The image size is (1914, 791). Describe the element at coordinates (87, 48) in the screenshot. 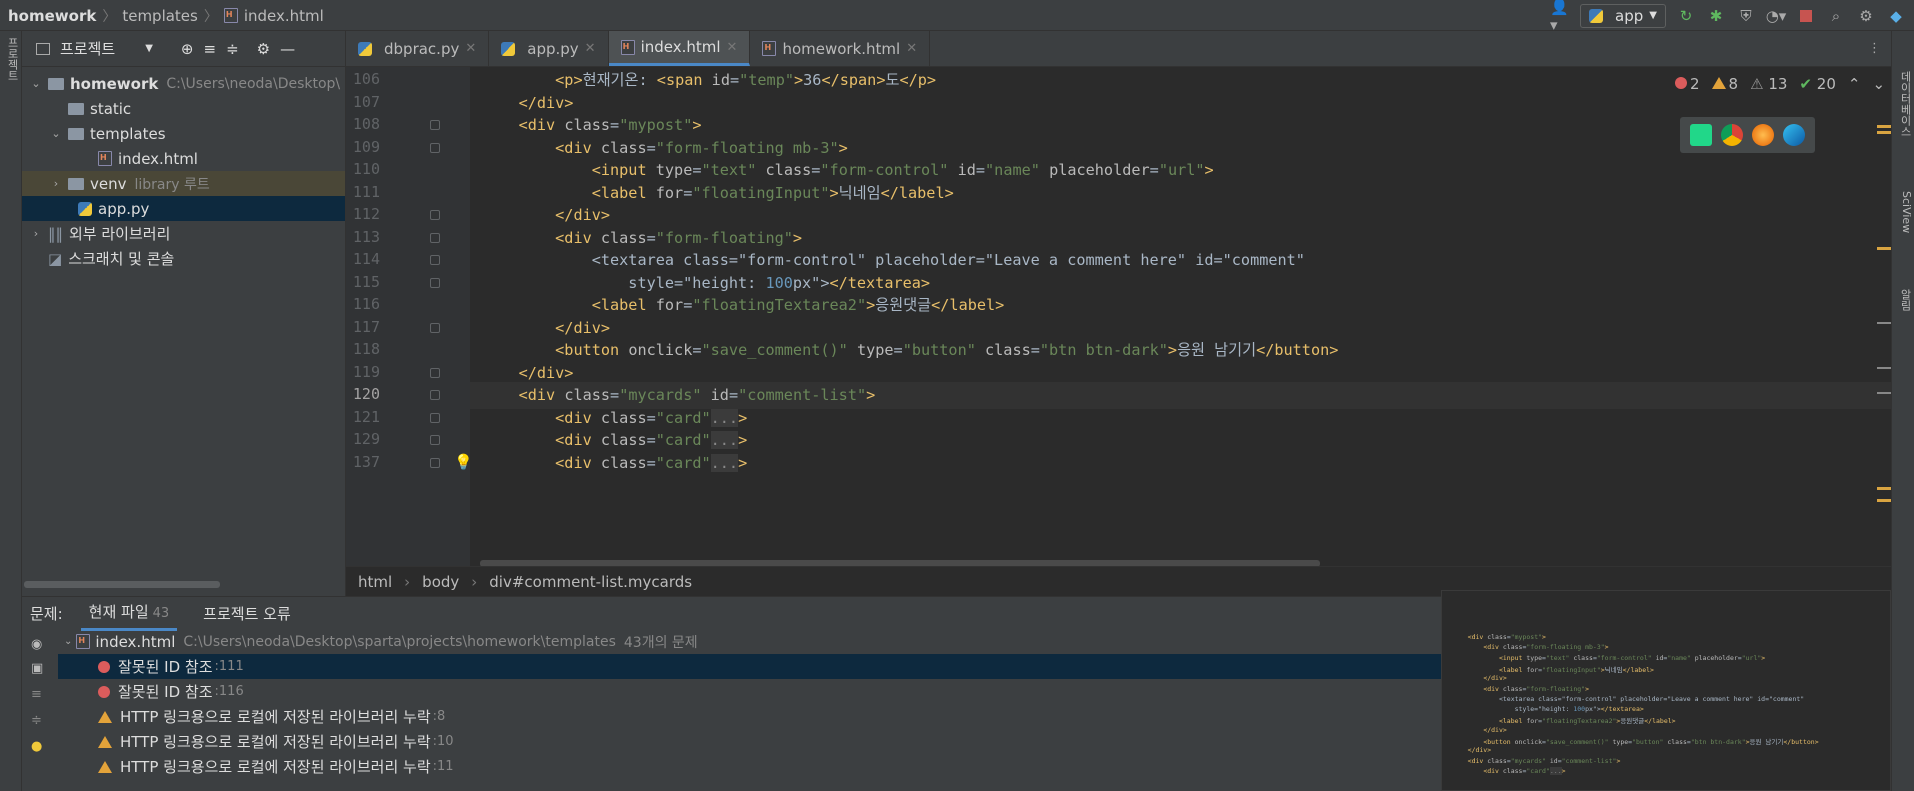

I see `project-view-selector: 프로젝트` at that location.